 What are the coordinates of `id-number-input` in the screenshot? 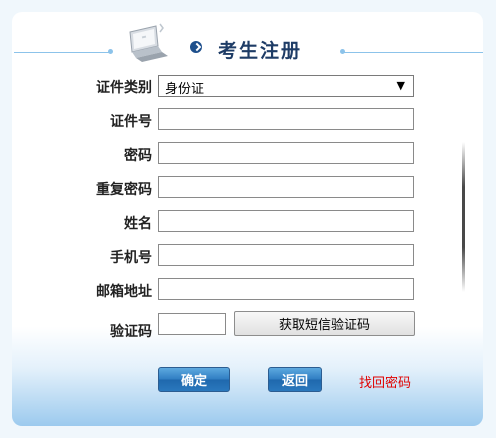 It's located at (286, 119).